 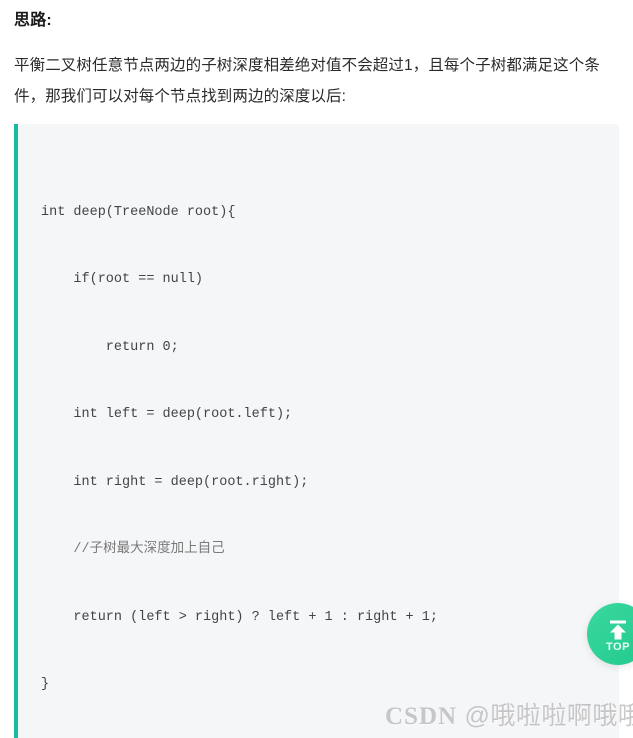 I want to click on code-line-comment: //子树最大深度加上自己, so click(x=133, y=549).